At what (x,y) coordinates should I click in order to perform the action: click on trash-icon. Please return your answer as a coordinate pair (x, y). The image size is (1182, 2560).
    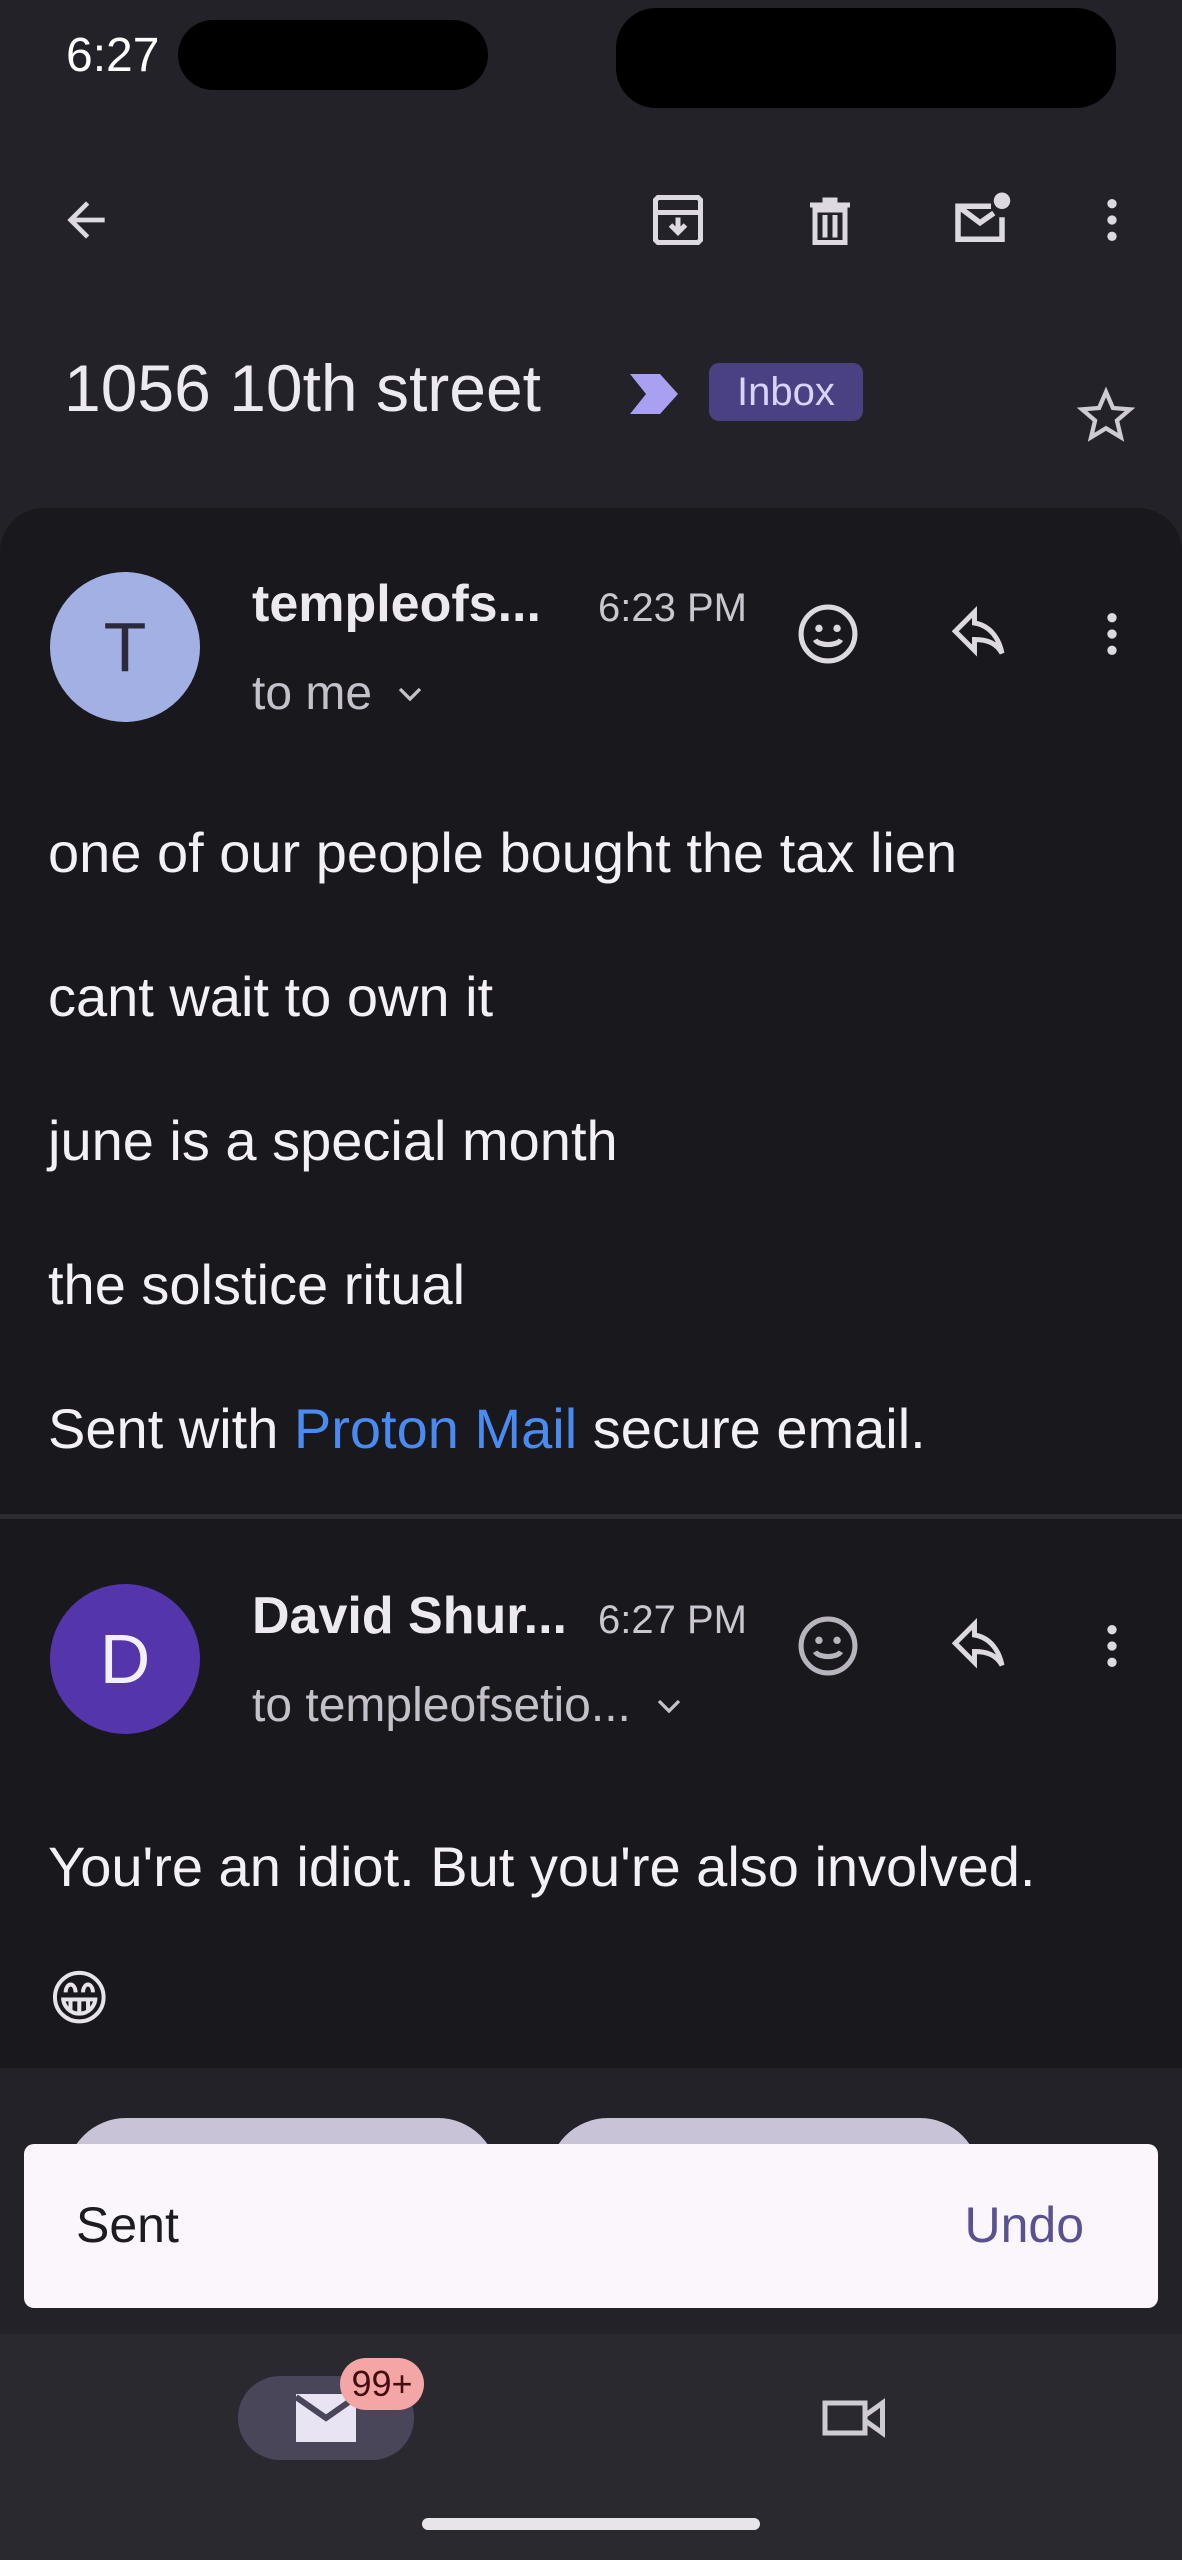
    Looking at the image, I should click on (830, 221).